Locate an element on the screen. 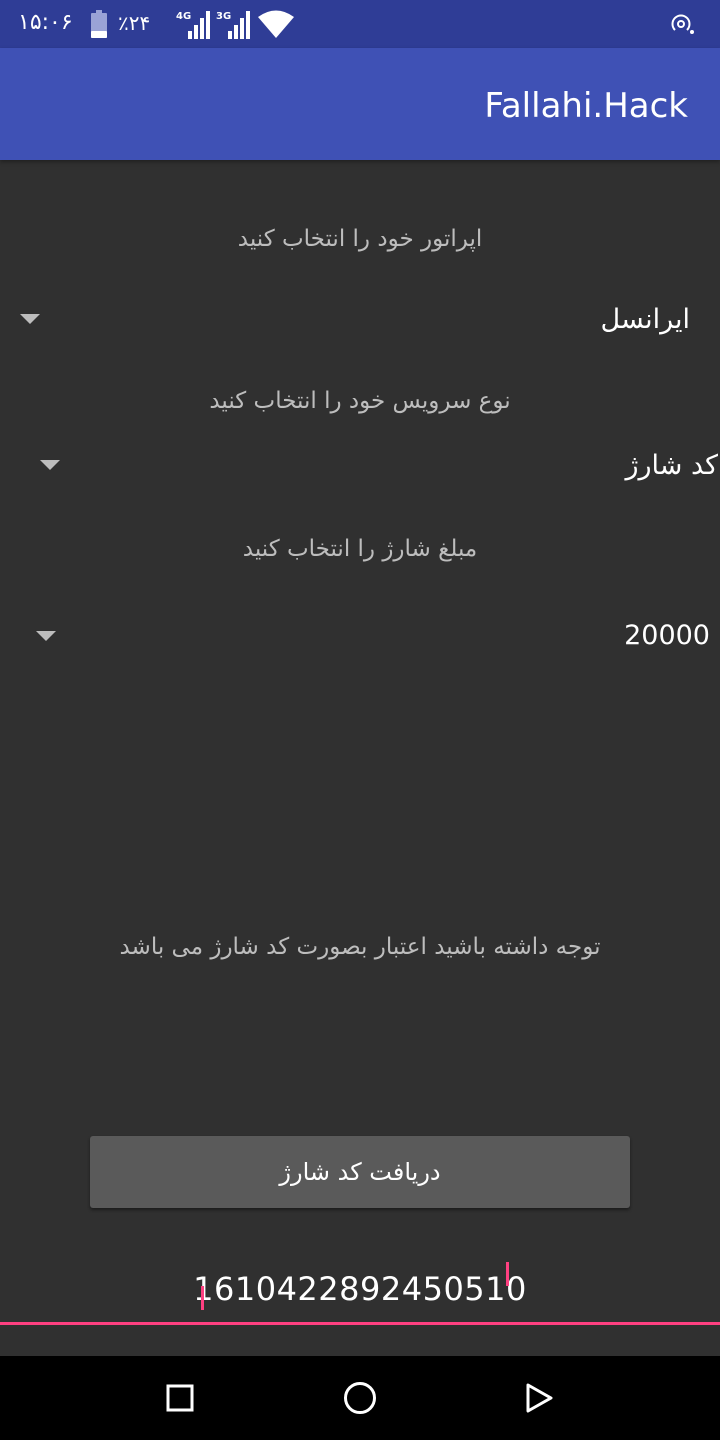 This screenshot has width=720, height=1440. signal-icon: 3G is located at coordinates (233, 25).